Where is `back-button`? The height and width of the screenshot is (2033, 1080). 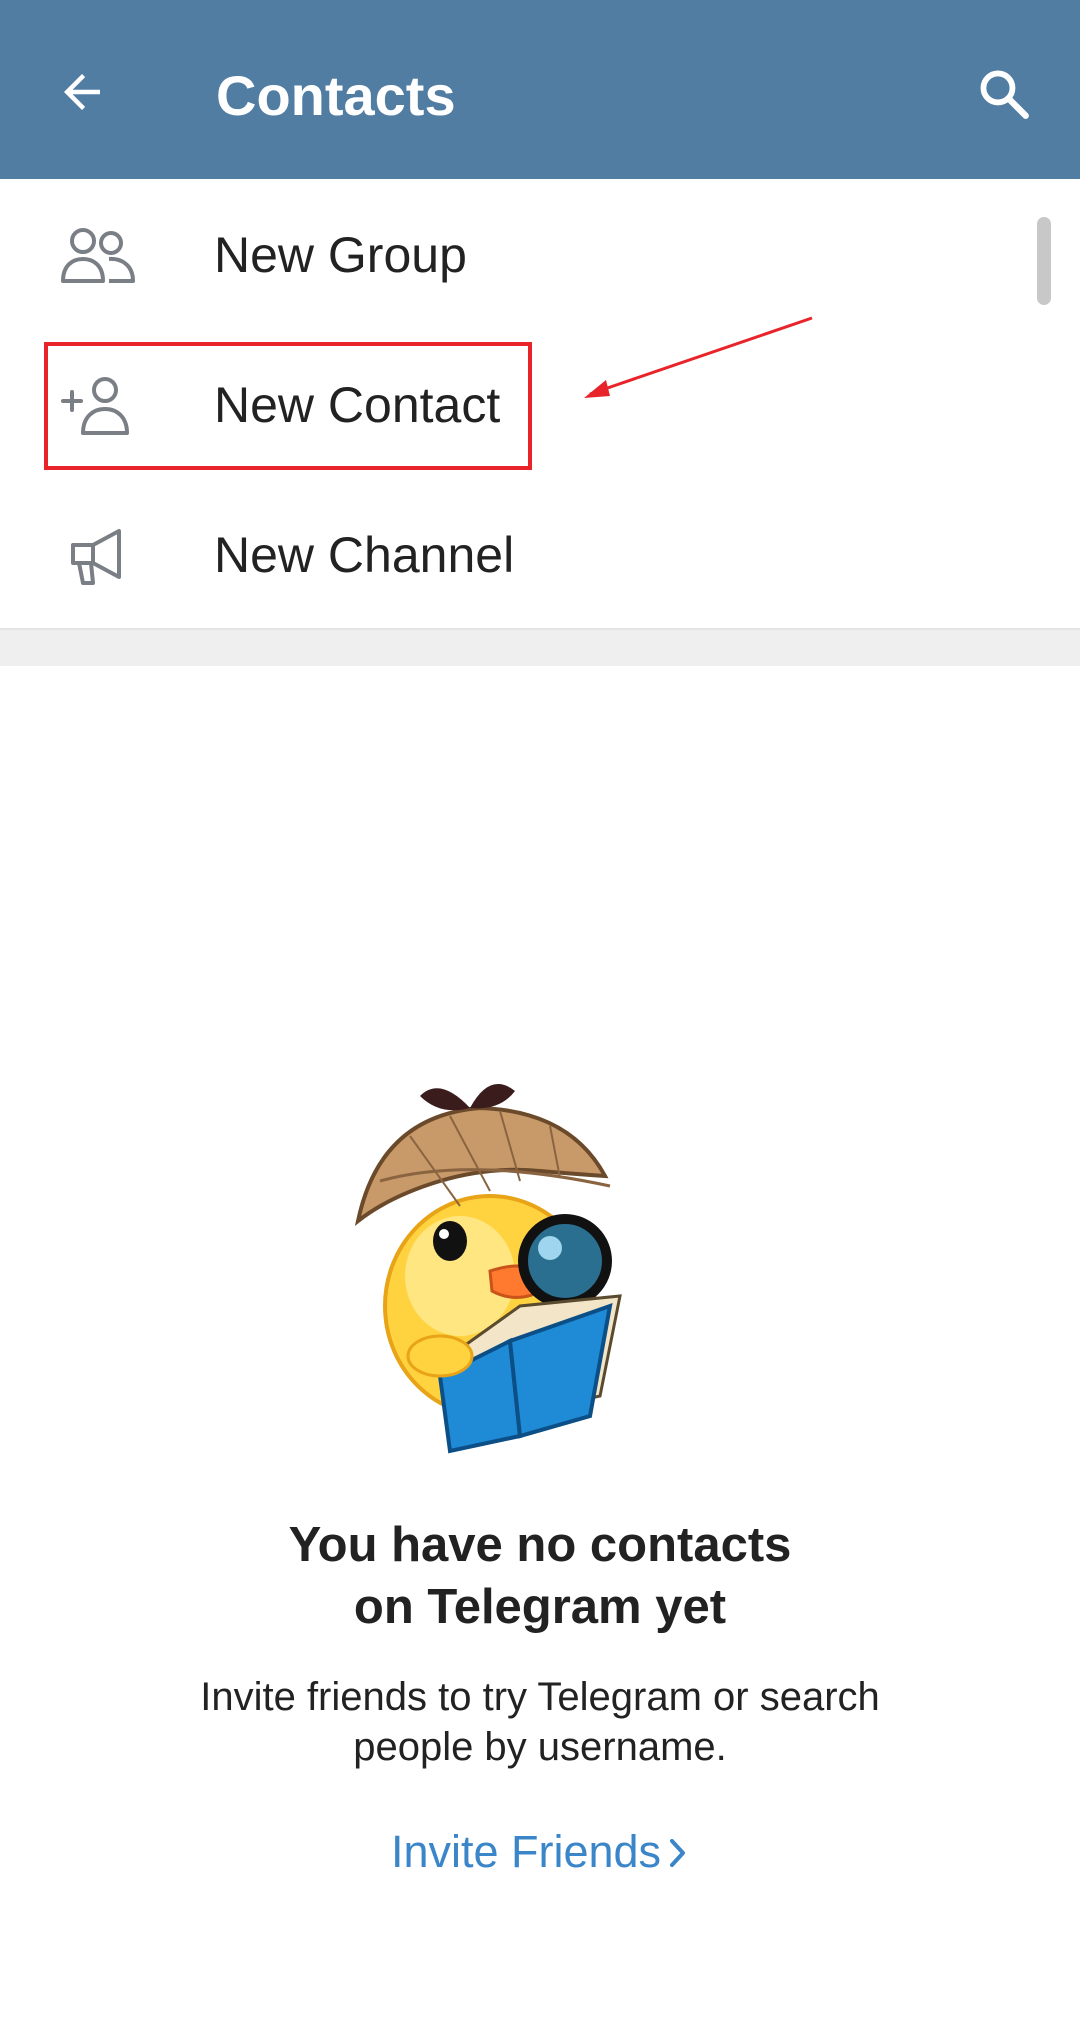 back-button is located at coordinates (82, 92).